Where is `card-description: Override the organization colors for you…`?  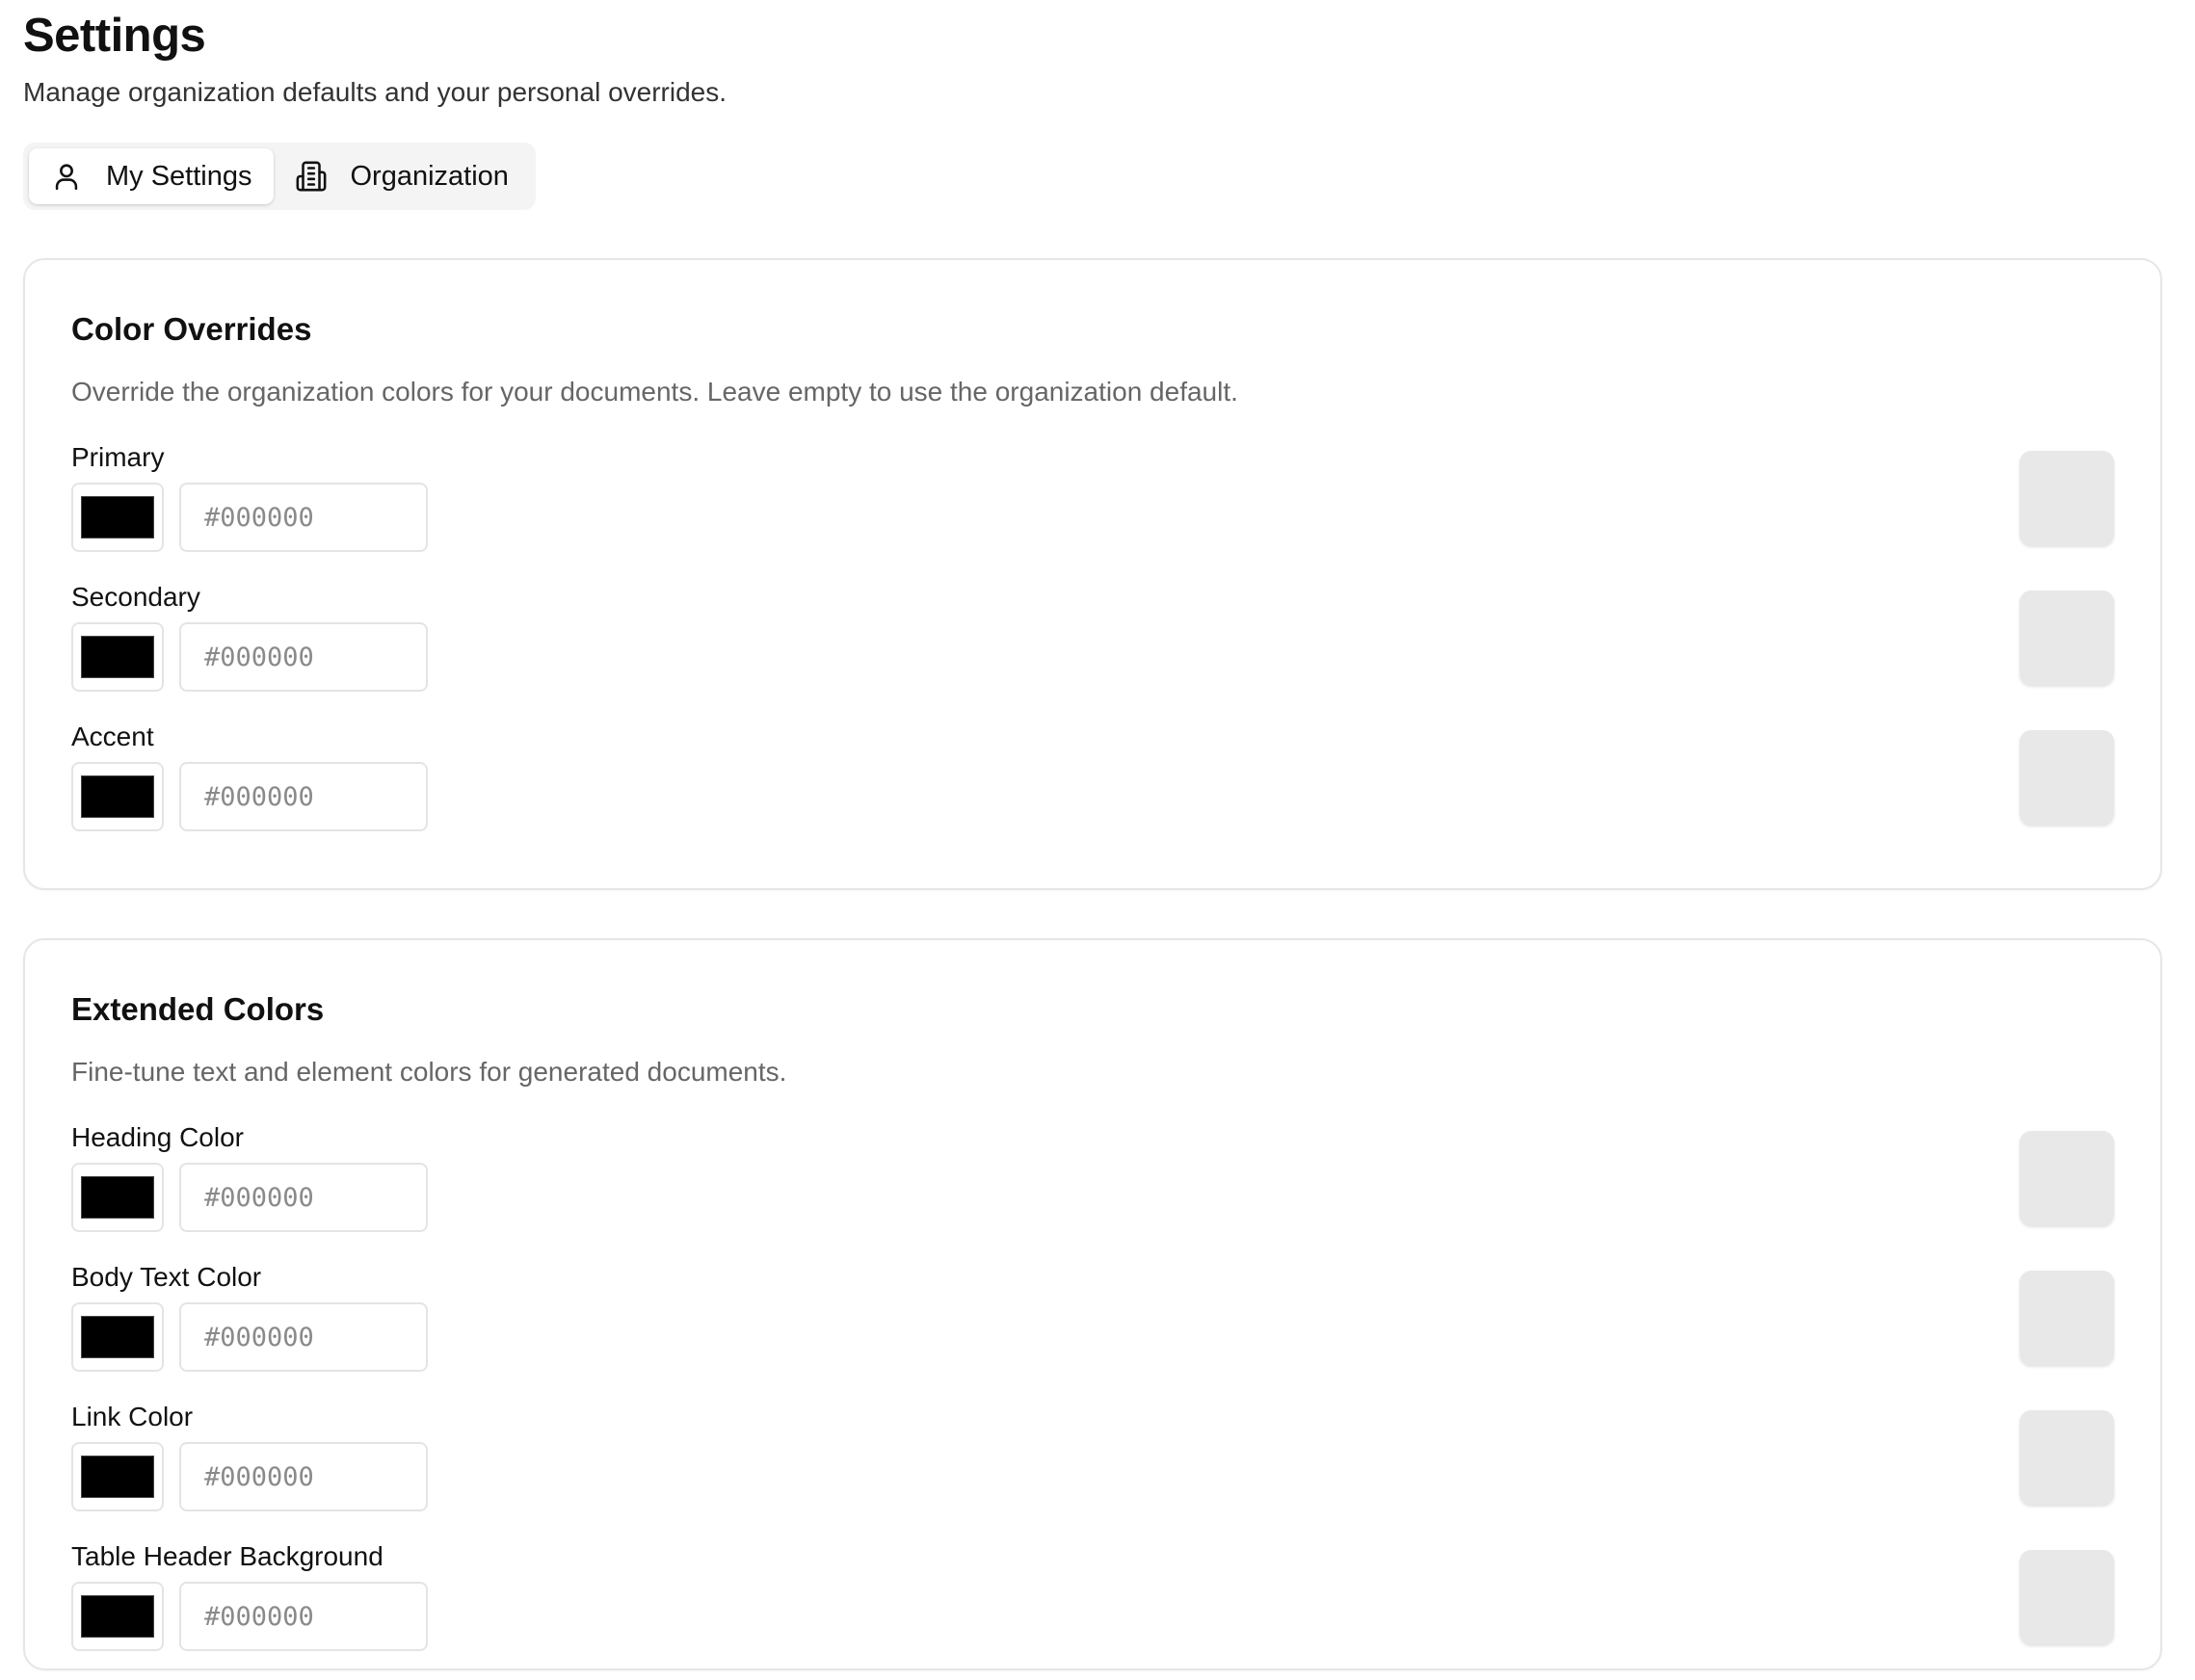
card-description: Override the organization colors for you… is located at coordinates (654, 392).